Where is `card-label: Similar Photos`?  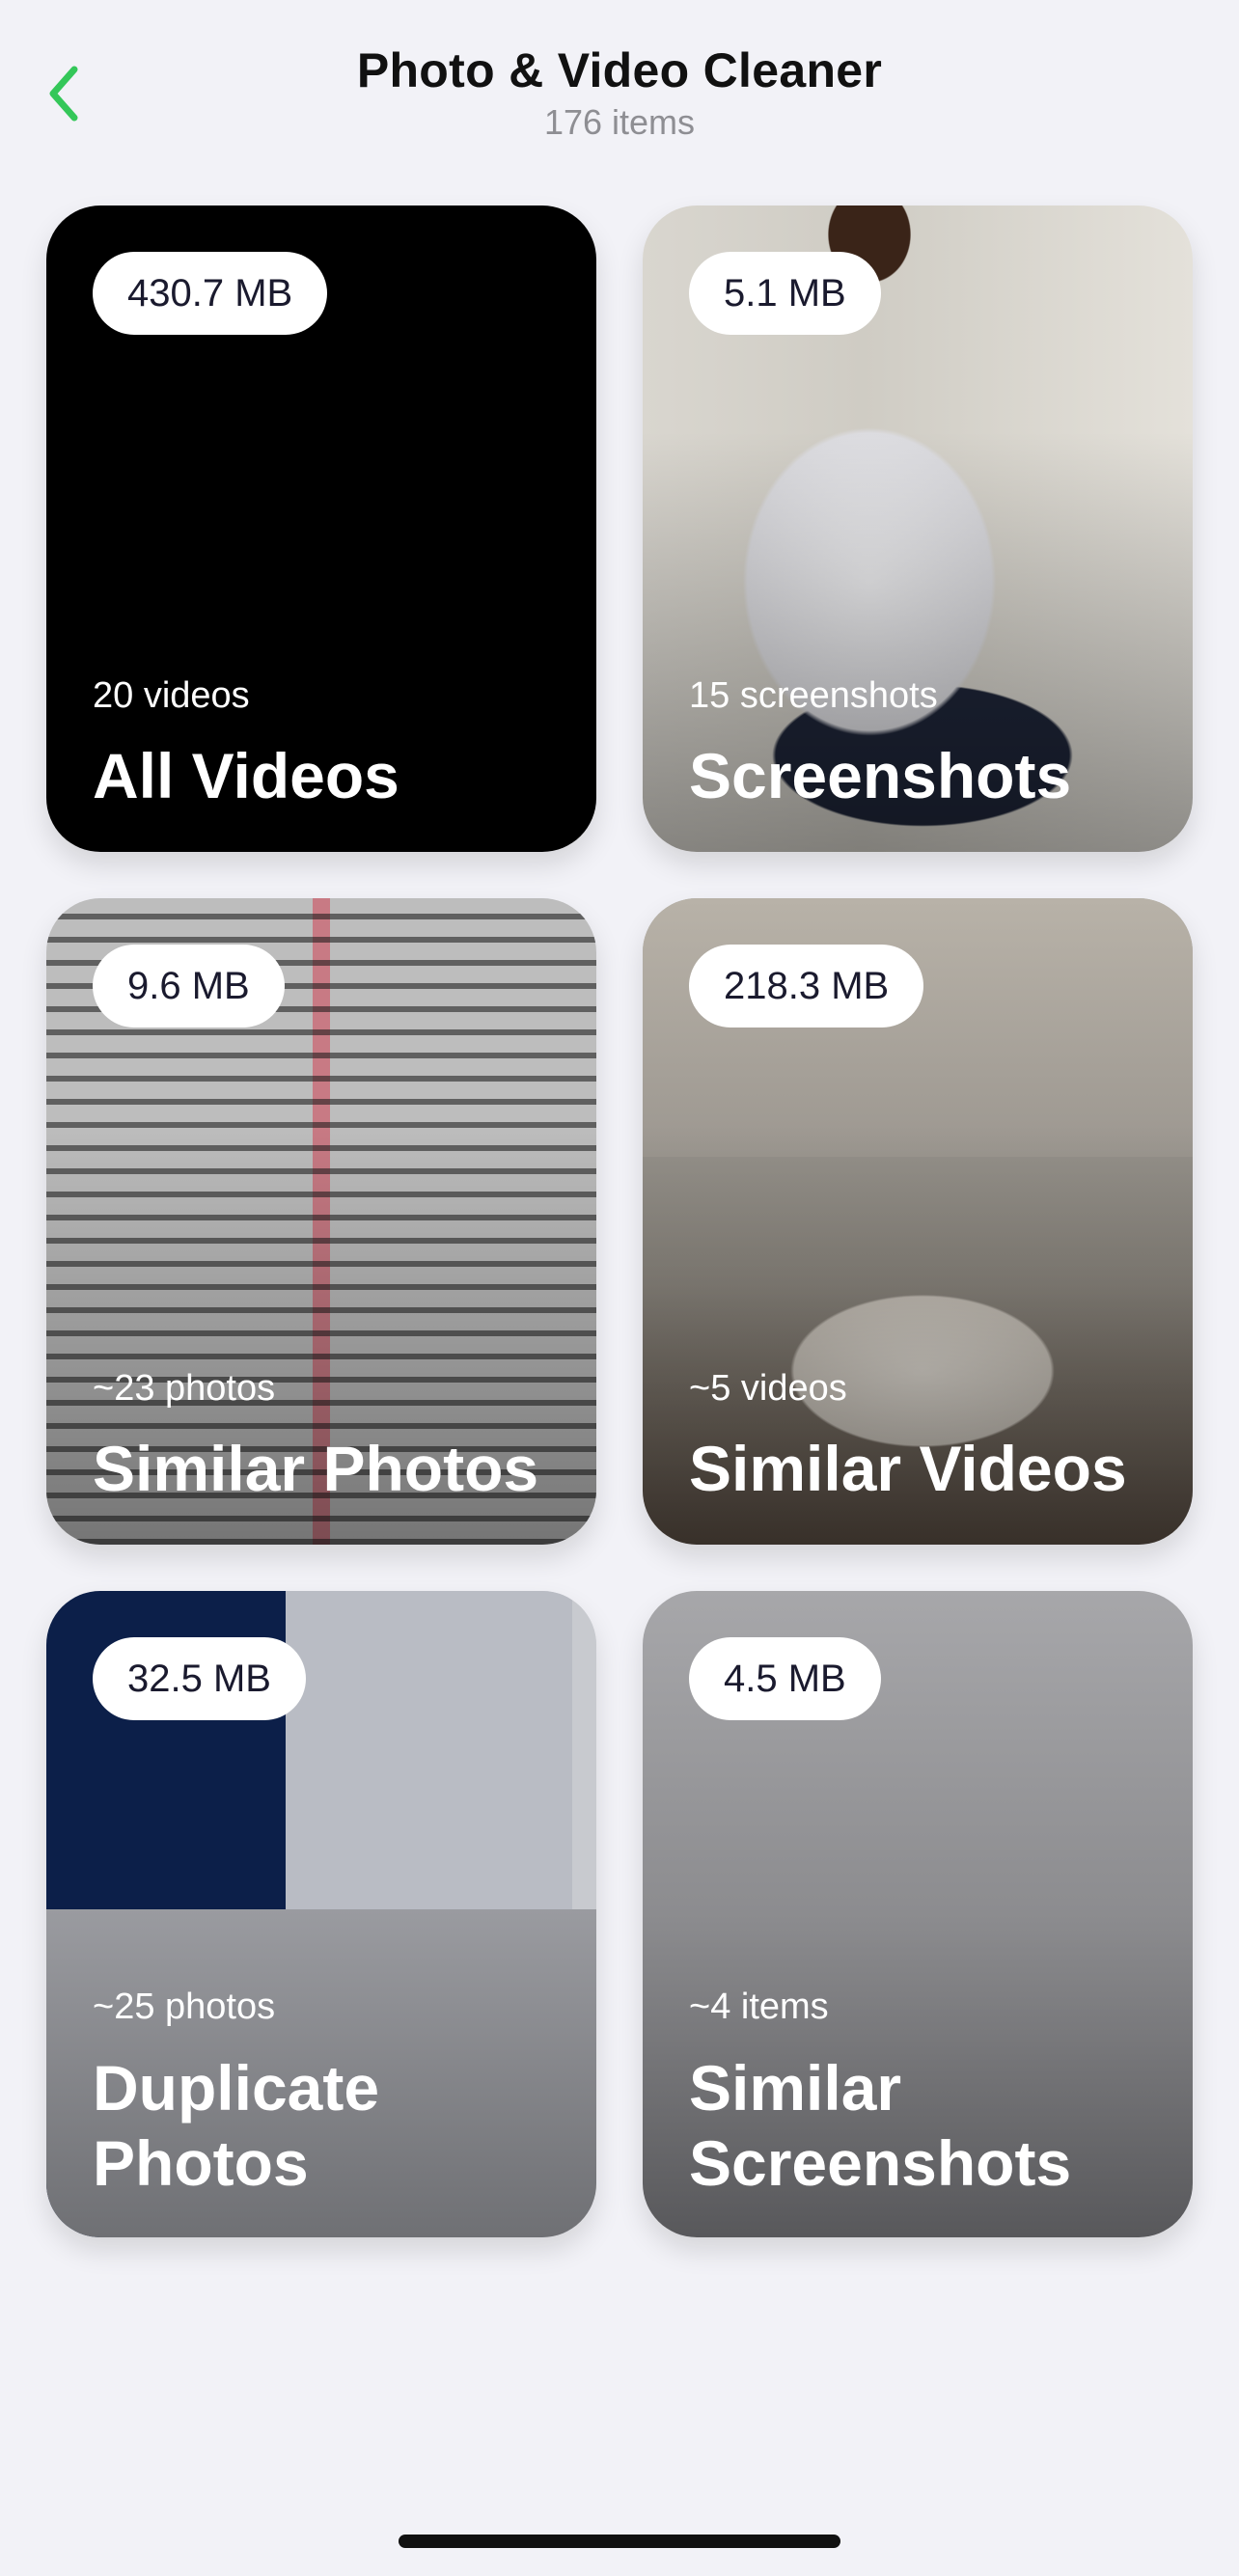
card-label: Similar Photos is located at coordinates (316, 1469).